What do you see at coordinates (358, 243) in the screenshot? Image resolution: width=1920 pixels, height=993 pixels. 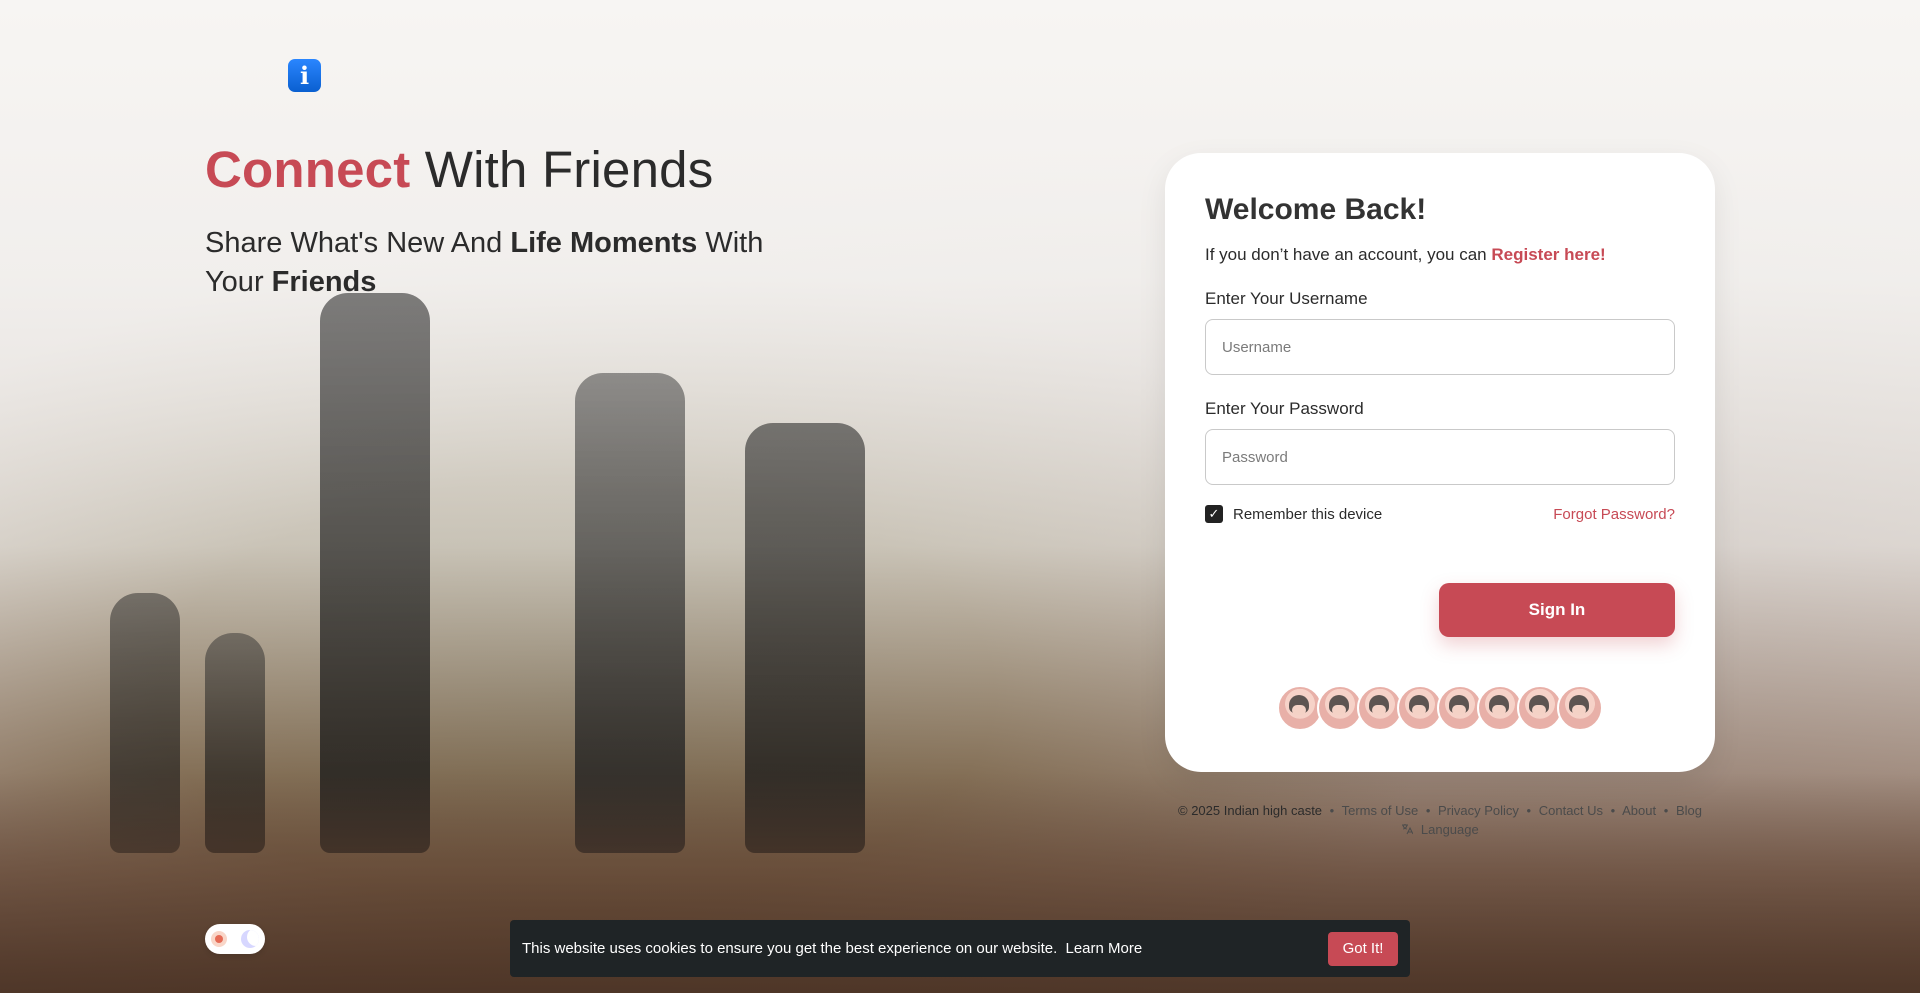 I see `hero-subtitle-part1: Share What's New And` at bounding box center [358, 243].